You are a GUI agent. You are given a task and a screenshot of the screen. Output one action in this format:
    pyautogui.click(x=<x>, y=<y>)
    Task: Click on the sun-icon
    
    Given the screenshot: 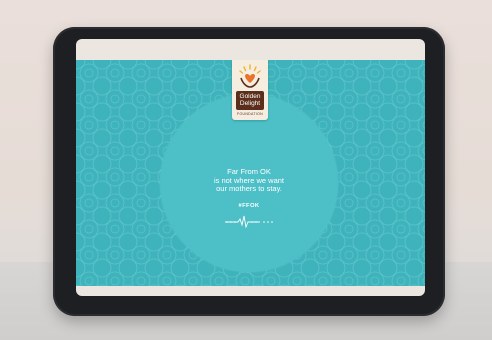 What is the action you would take?
    pyautogui.click(x=250, y=76)
    